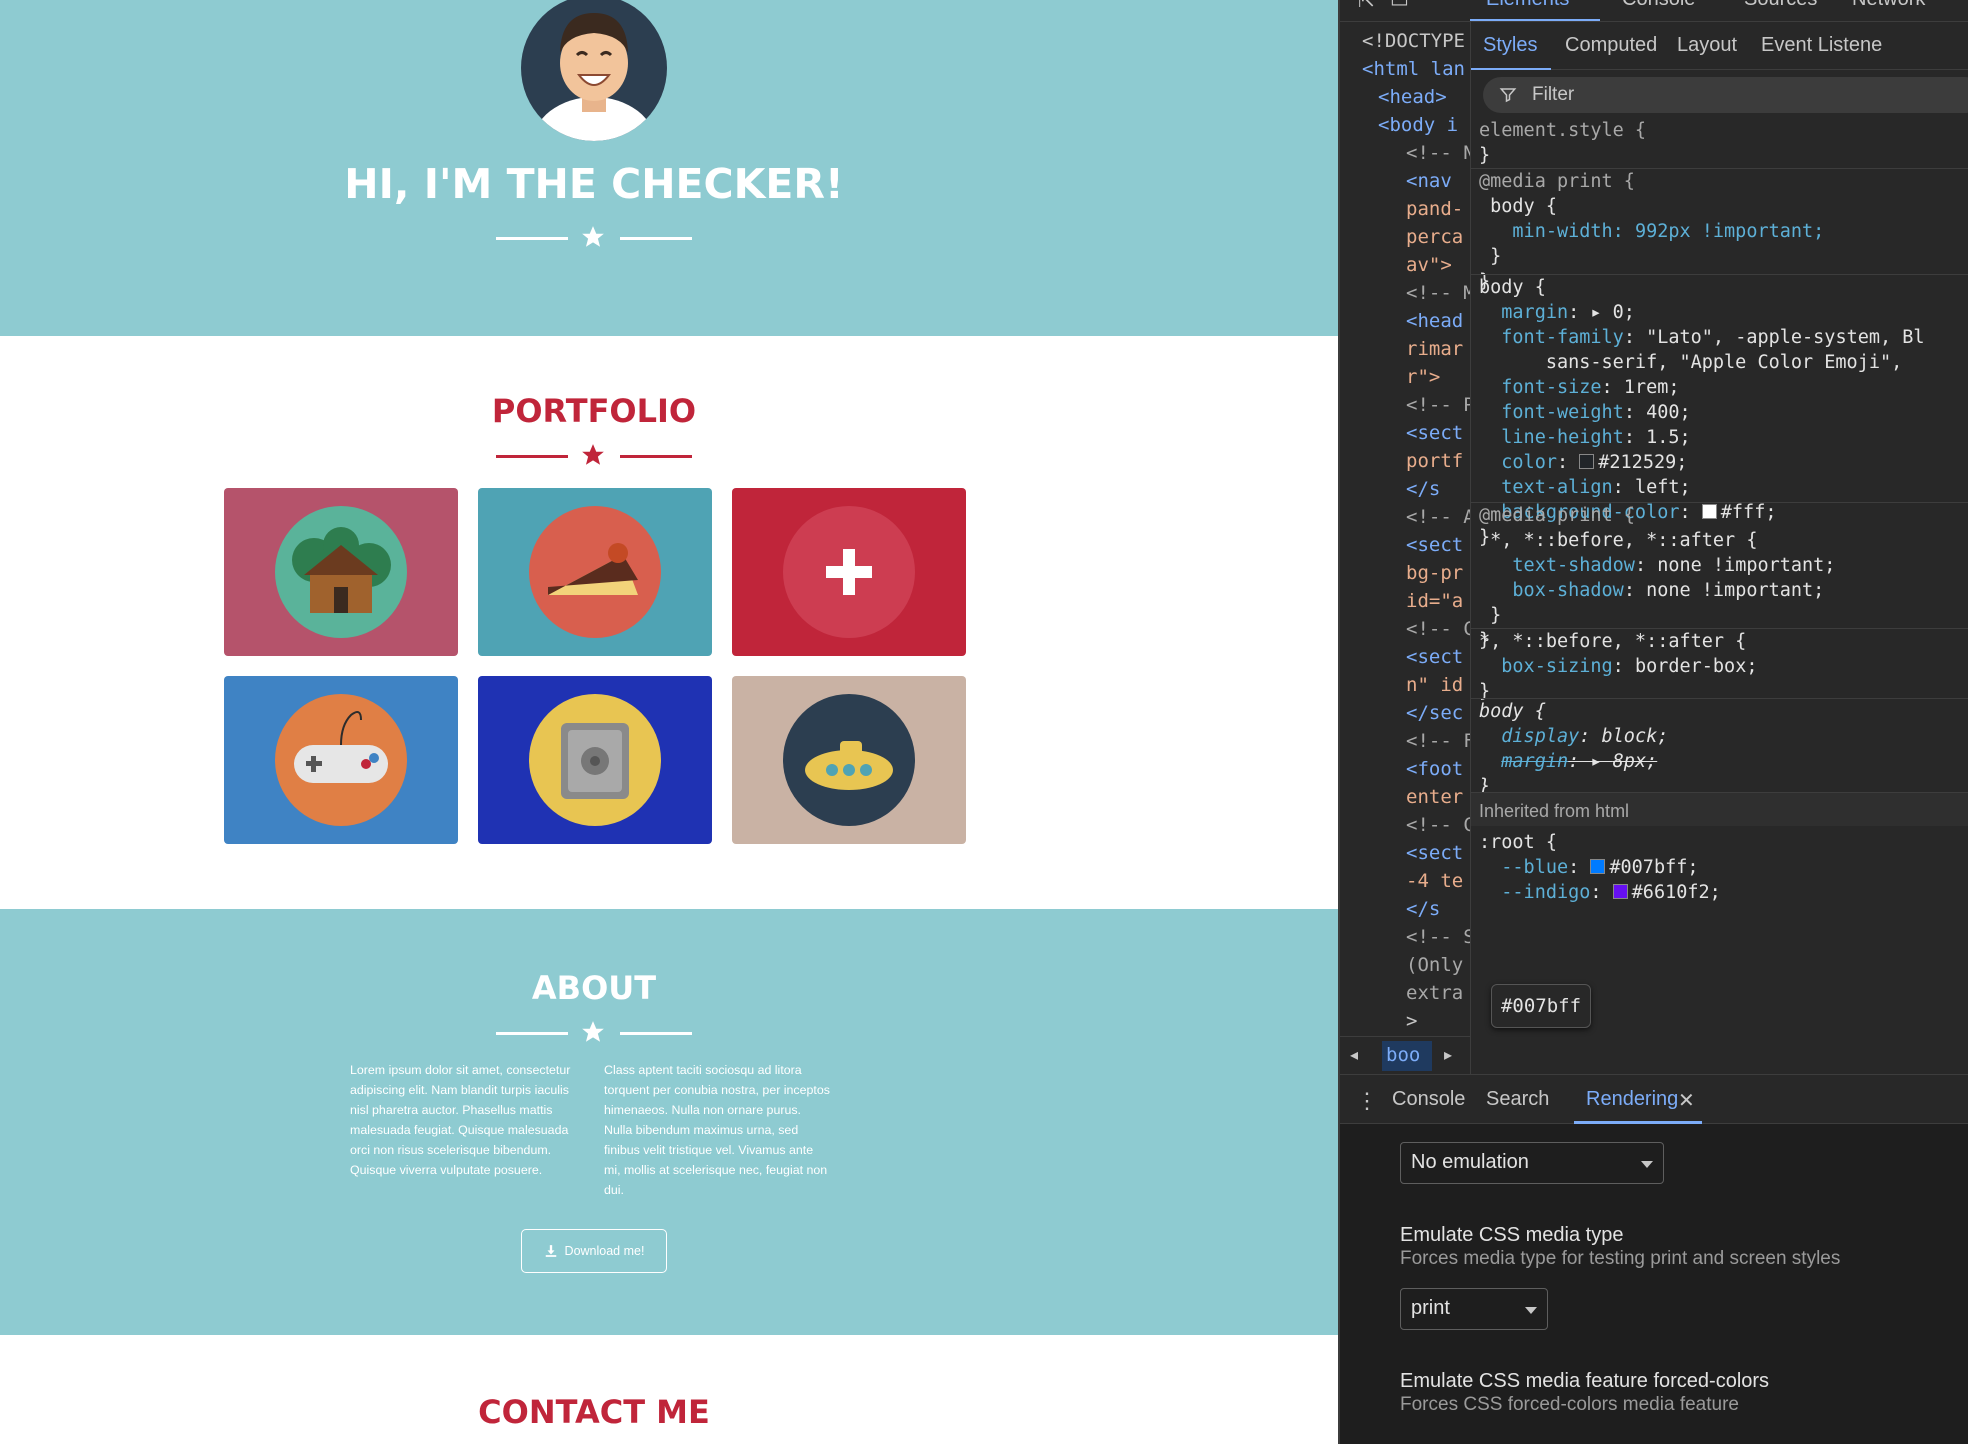  Describe the element at coordinates (1438, 405) in the screenshot. I see `dom-line: <!-- P` at that location.